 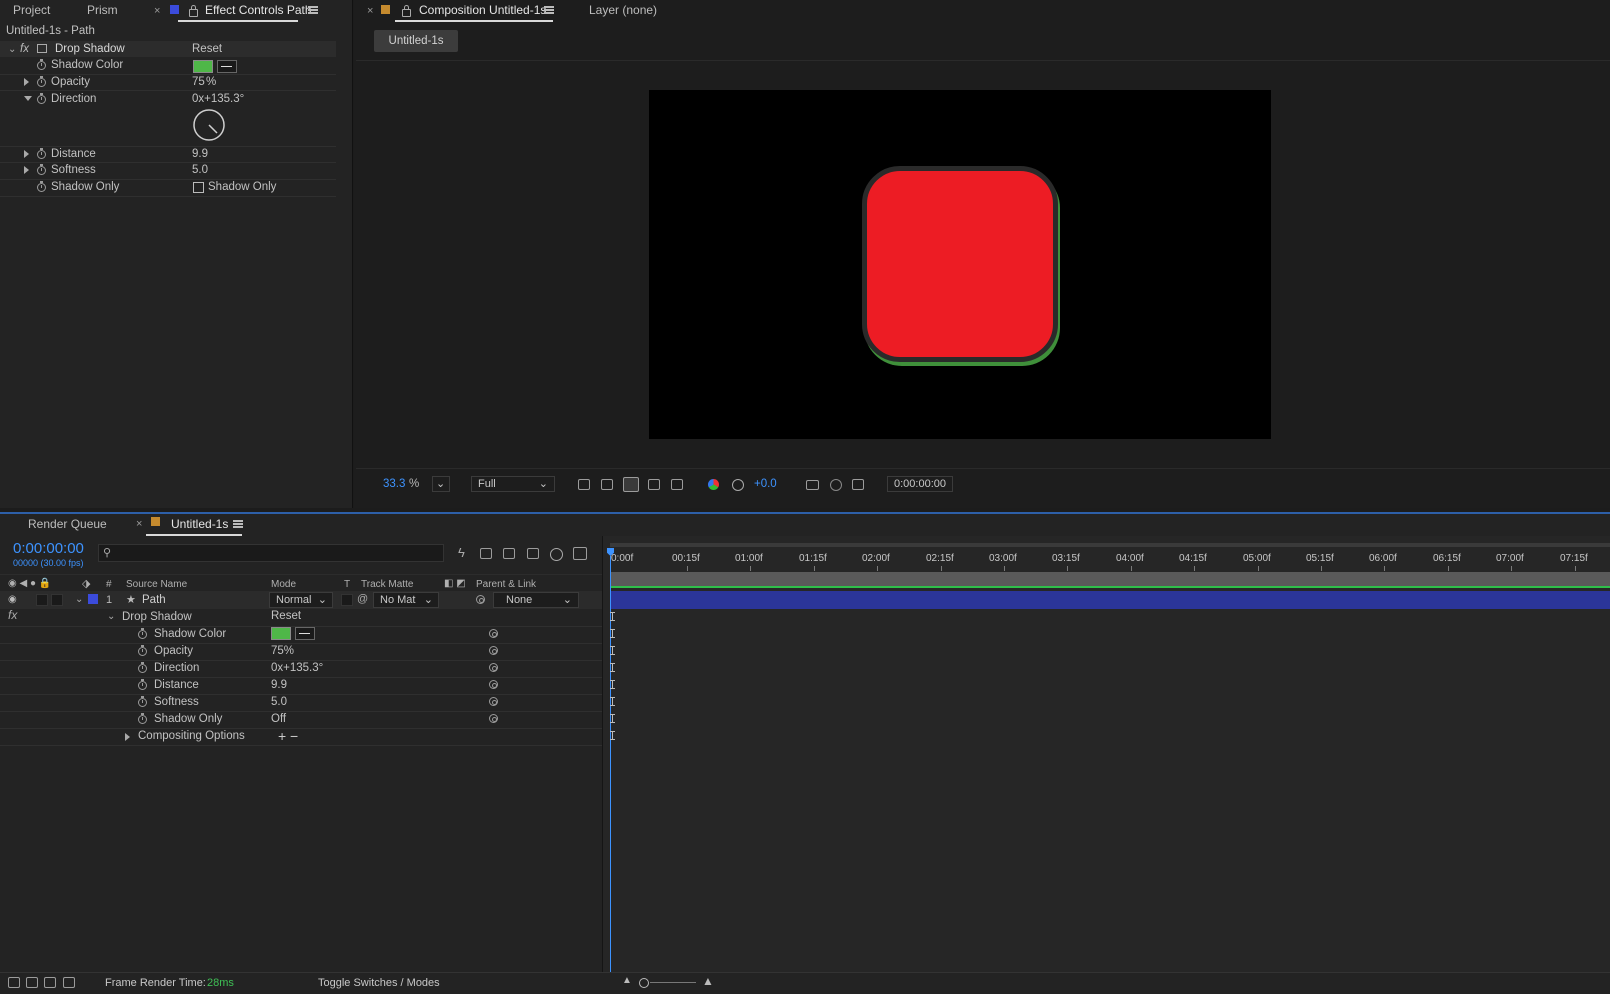 What do you see at coordinates (509, 553) in the screenshot?
I see `frame-blending-icon` at bounding box center [509, 553].